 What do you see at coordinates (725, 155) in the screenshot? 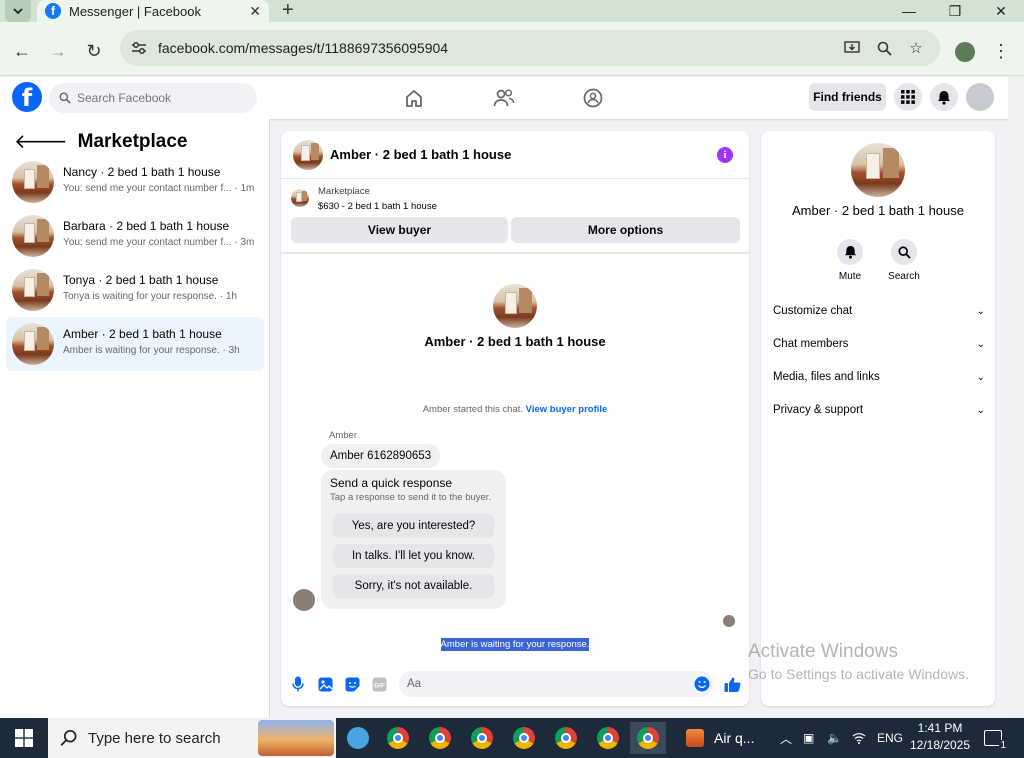
I see `info-icon: i` at bounding box center [725, 155].